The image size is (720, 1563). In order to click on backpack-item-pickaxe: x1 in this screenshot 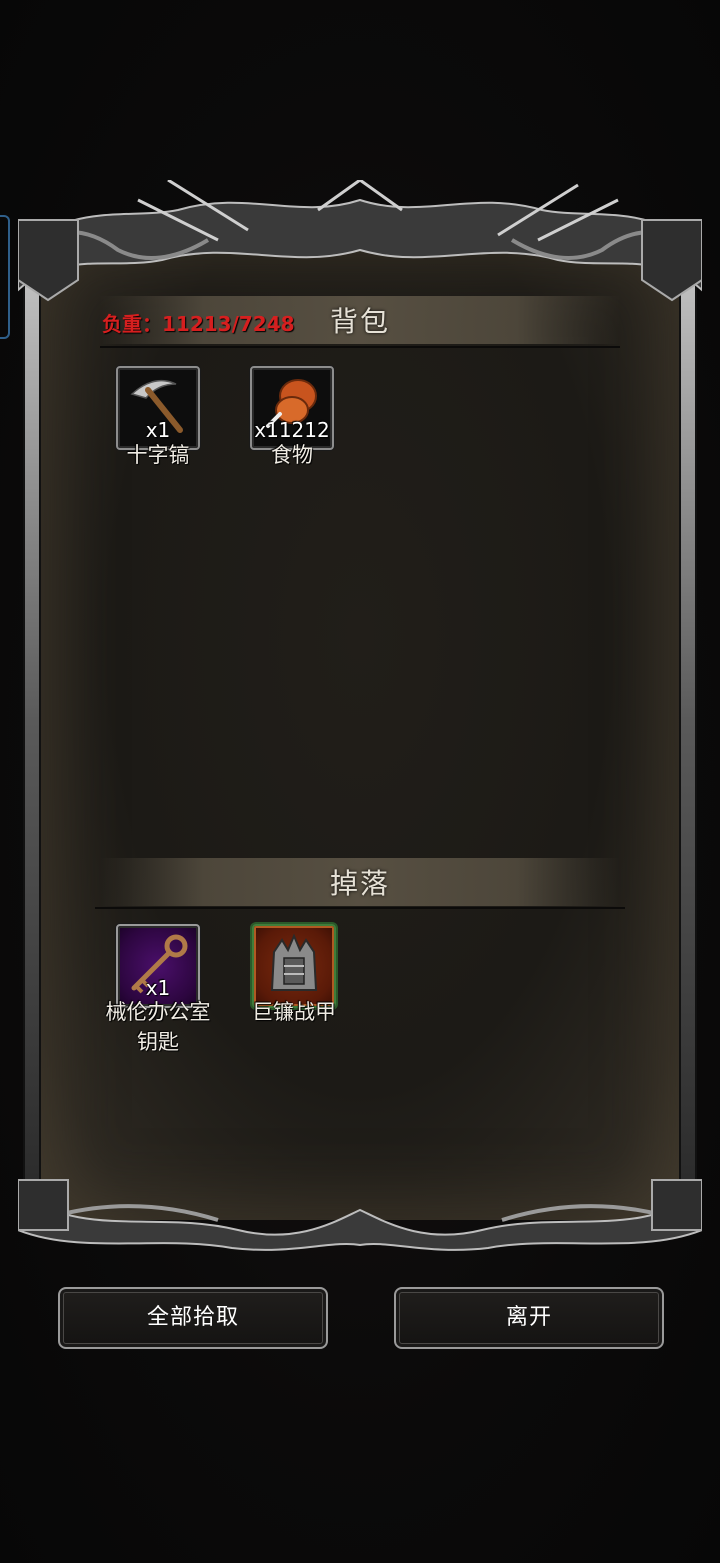, I will do `click(158, 408)`.